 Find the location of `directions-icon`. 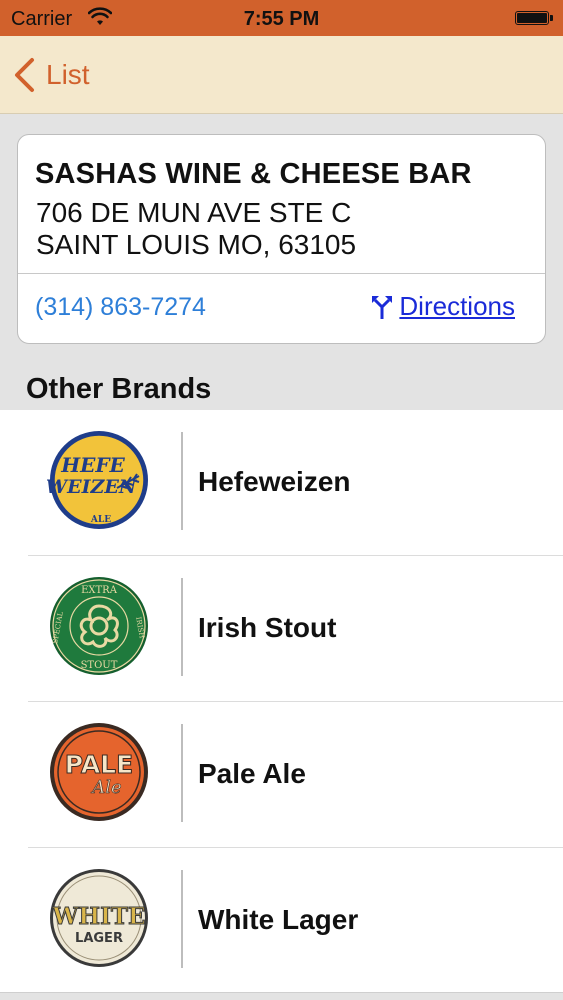

directions-icon is located at coordinates (382, 307).